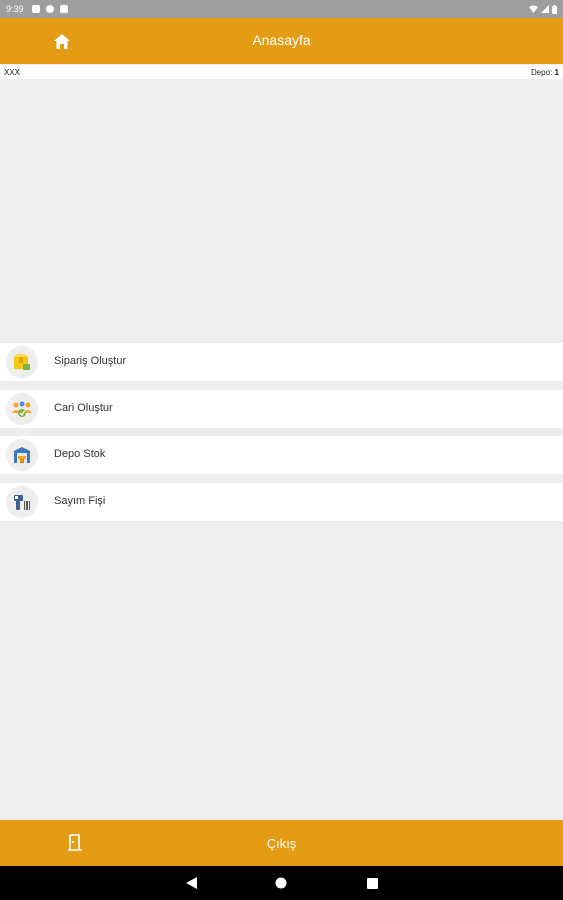  What do you see at coordinates (545, 9) in the screenshot?
I see `signal-icon` at bounding box center [545, 9].